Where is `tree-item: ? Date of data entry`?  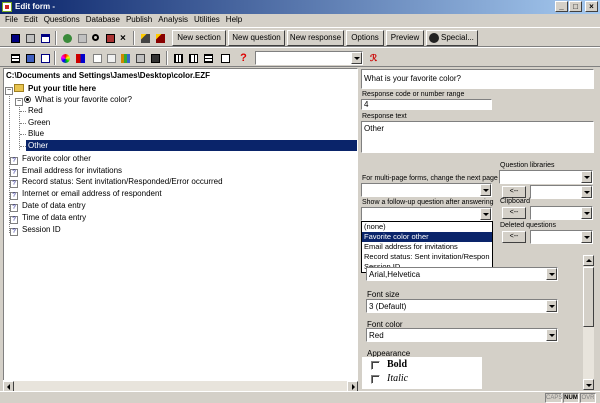 tree-item: ? Date of data entry is located at coordinates (49, 206).